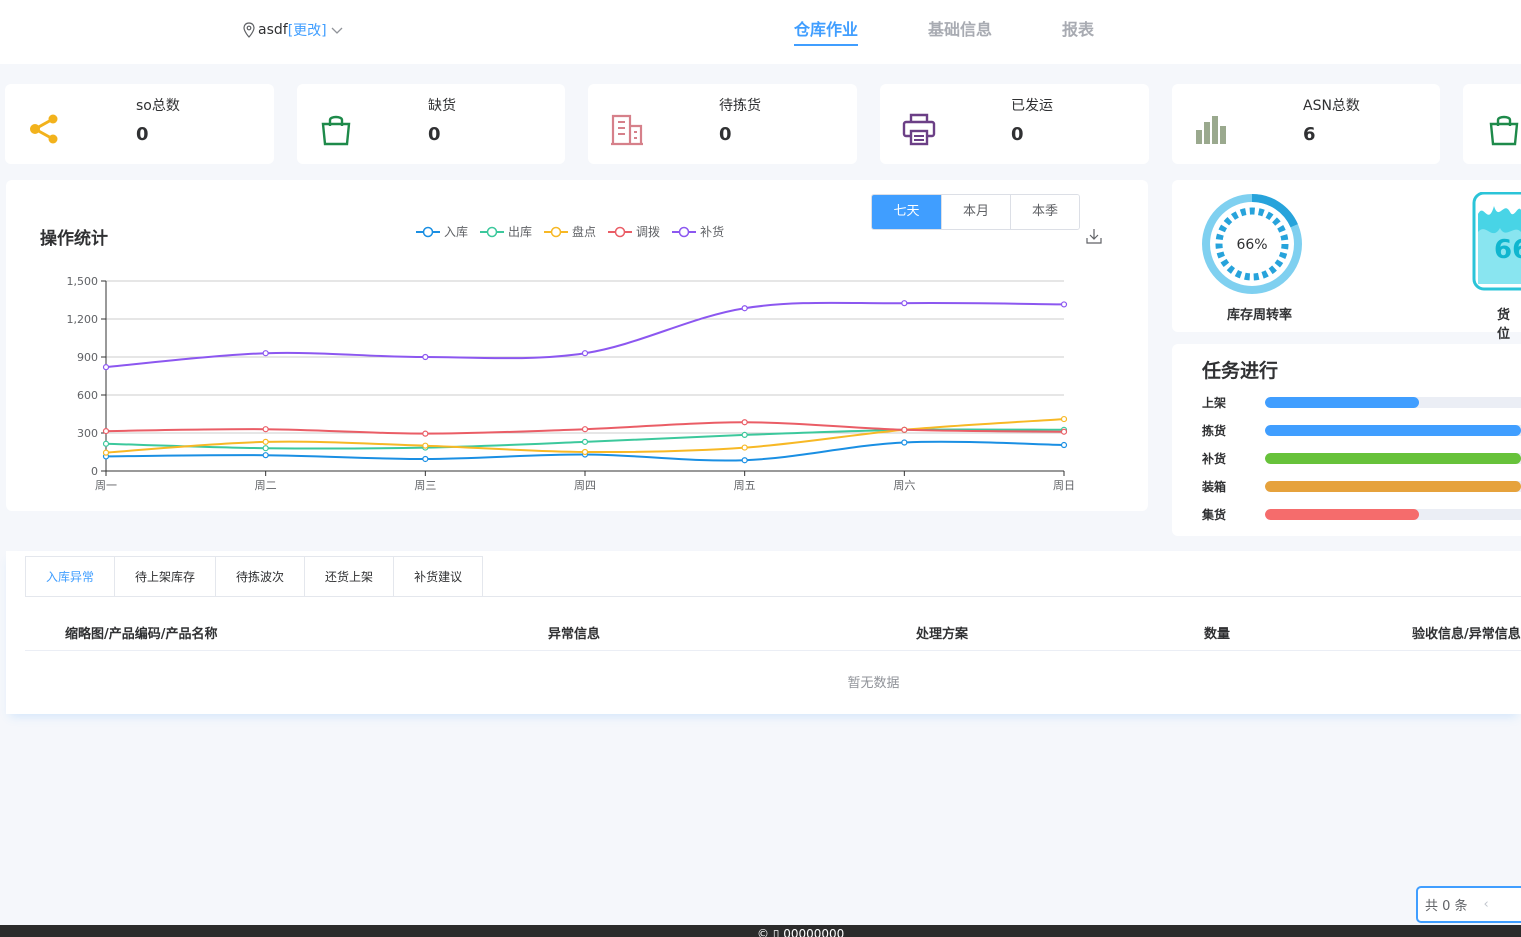 The height and width of the screenshot is (937, 1521). What do you see at coordinates (1094, 236) in the screenshot?
I see `download-icon` at bounding box center [1094, 236].